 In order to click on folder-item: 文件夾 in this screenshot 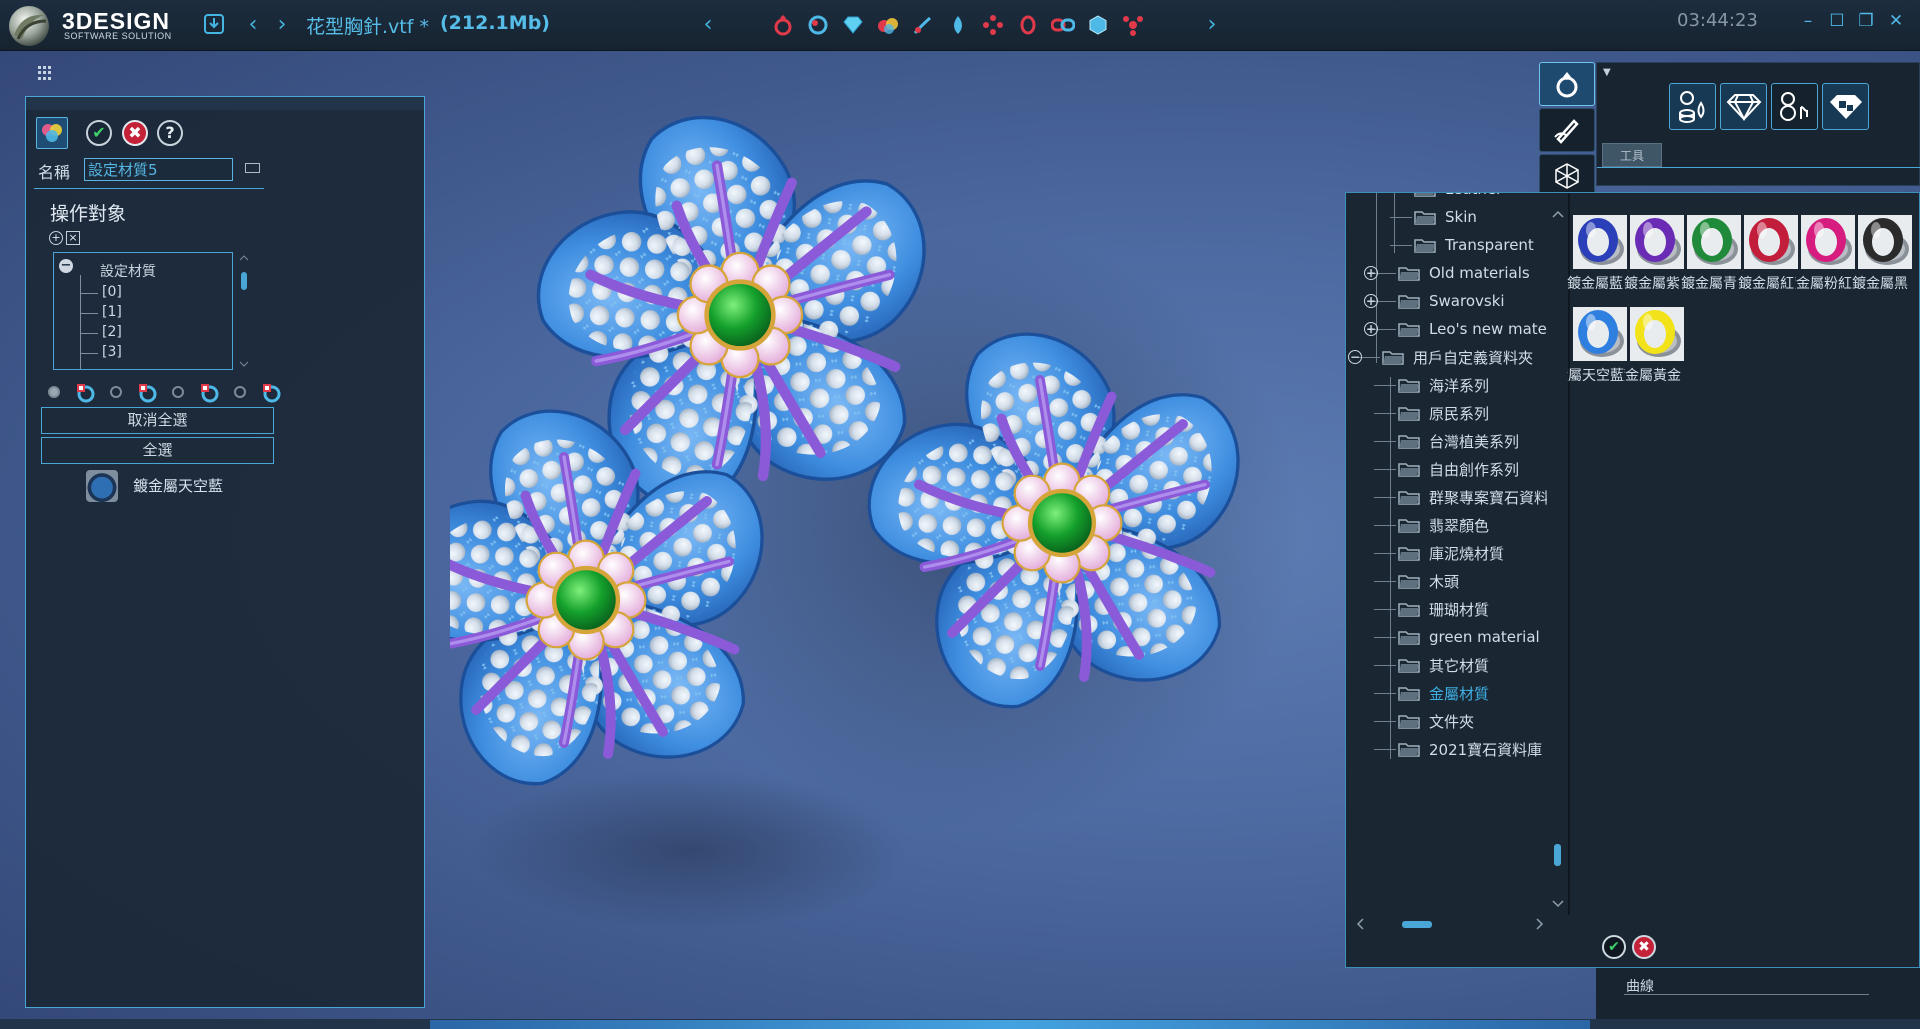, I will do `click(1436, 721)`.